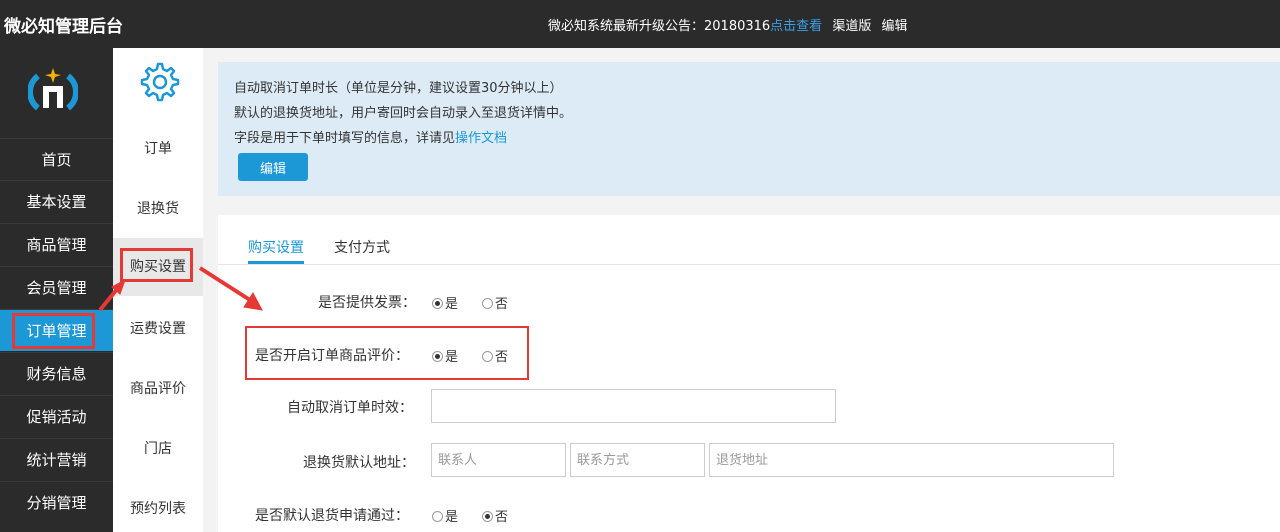 The width and height of the screenshot is (1280, 532). I want to click on invoice-yes-radio: 是, so click(445, 302).